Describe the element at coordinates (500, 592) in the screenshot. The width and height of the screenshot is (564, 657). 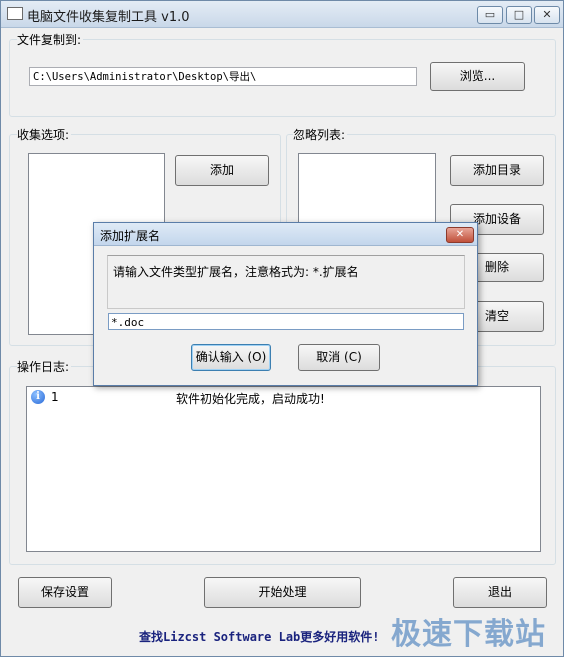
I see `exit-button: 退出` at that location.